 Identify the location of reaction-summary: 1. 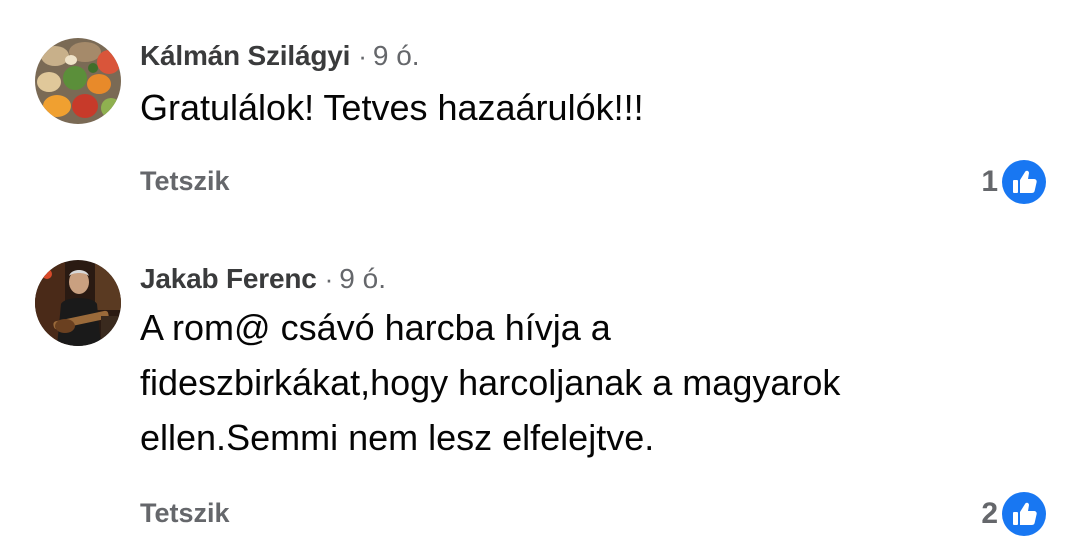
(1013, 182).